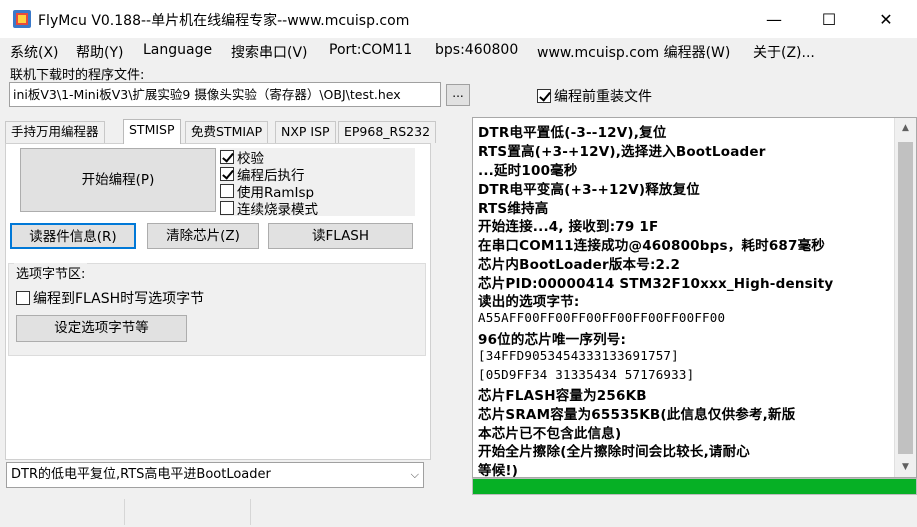 The height and width of the screenshot is (527, 917). What do you see at coordinates (586, 374) in the screenshot?
I see `log-line: [05D9FF34 31335434 57176933]` at bounding box center [586, 374].